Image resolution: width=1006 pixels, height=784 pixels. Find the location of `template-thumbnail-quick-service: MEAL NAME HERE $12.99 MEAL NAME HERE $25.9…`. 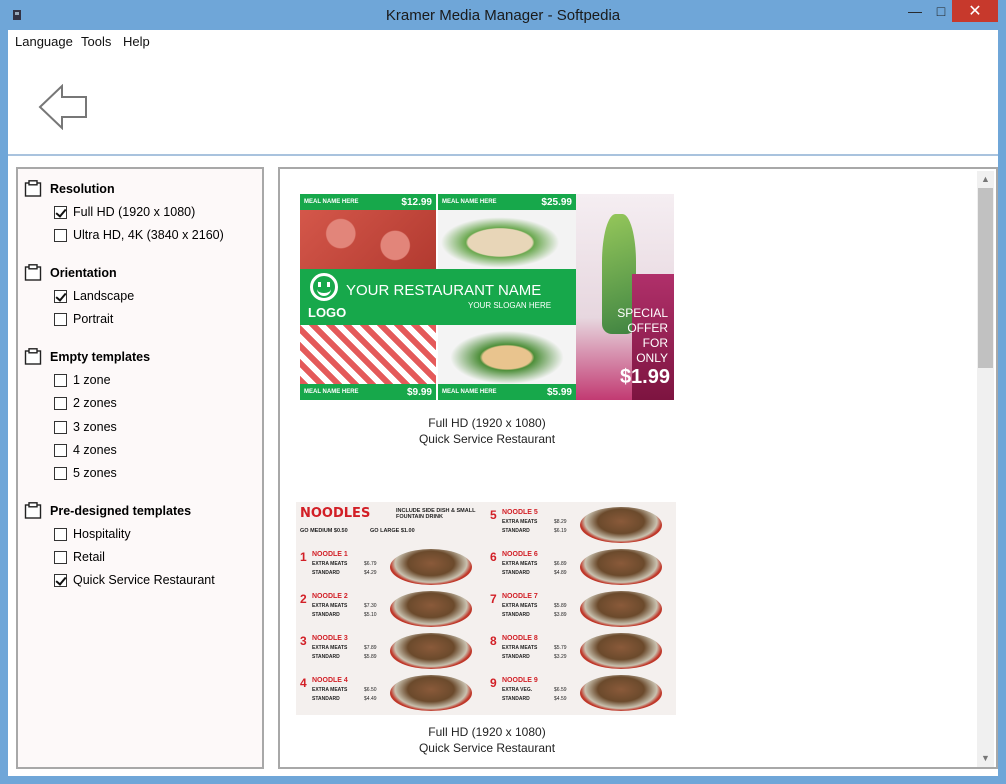

template-thumbnail-quick-service: MEAL NAME HERE $12.99 MEAL NAME HERE $25.9… is located at coordinates (487, 297).